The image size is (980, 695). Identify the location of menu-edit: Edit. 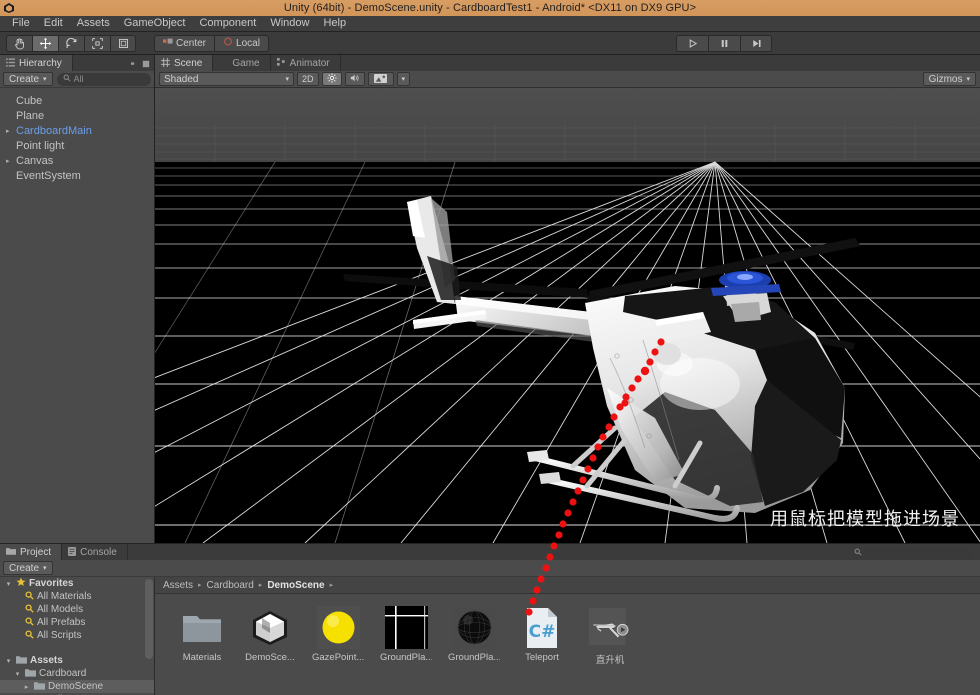
(53, 23).